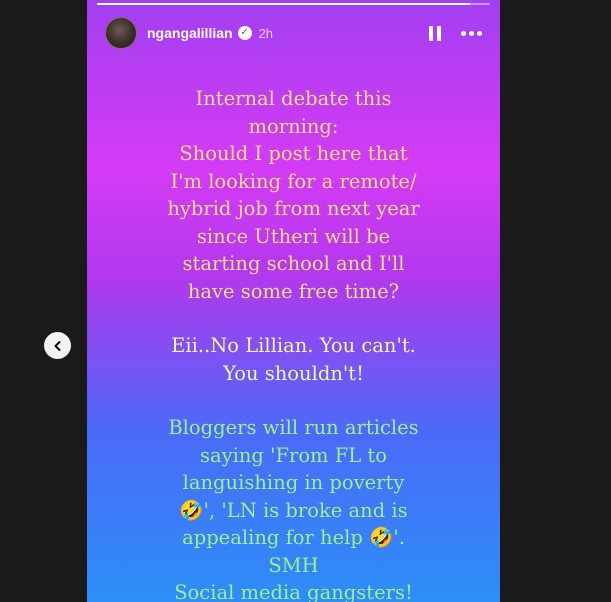 The height and width of the screenshot is (602, 611). What do you see at coordinates (266, 33) in the screenshot?
I see `post-time: 2h` at bounding box center [266, 33].